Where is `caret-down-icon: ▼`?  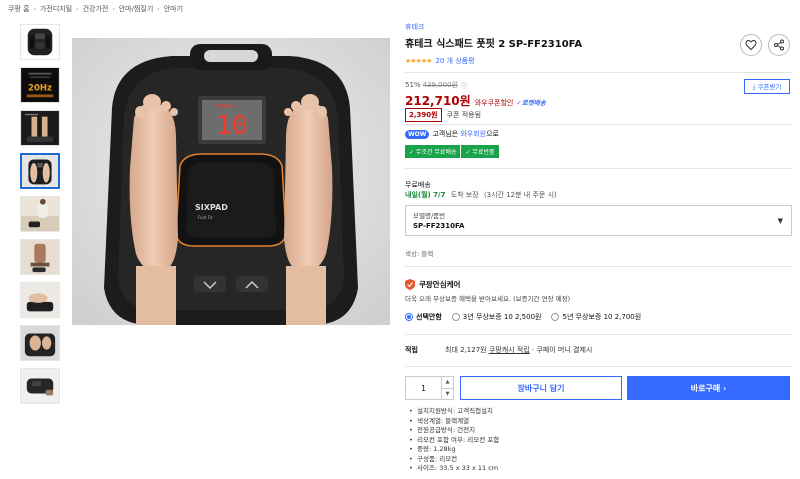
caret-down-icon: ▼ is located at coordinates (780, 221).